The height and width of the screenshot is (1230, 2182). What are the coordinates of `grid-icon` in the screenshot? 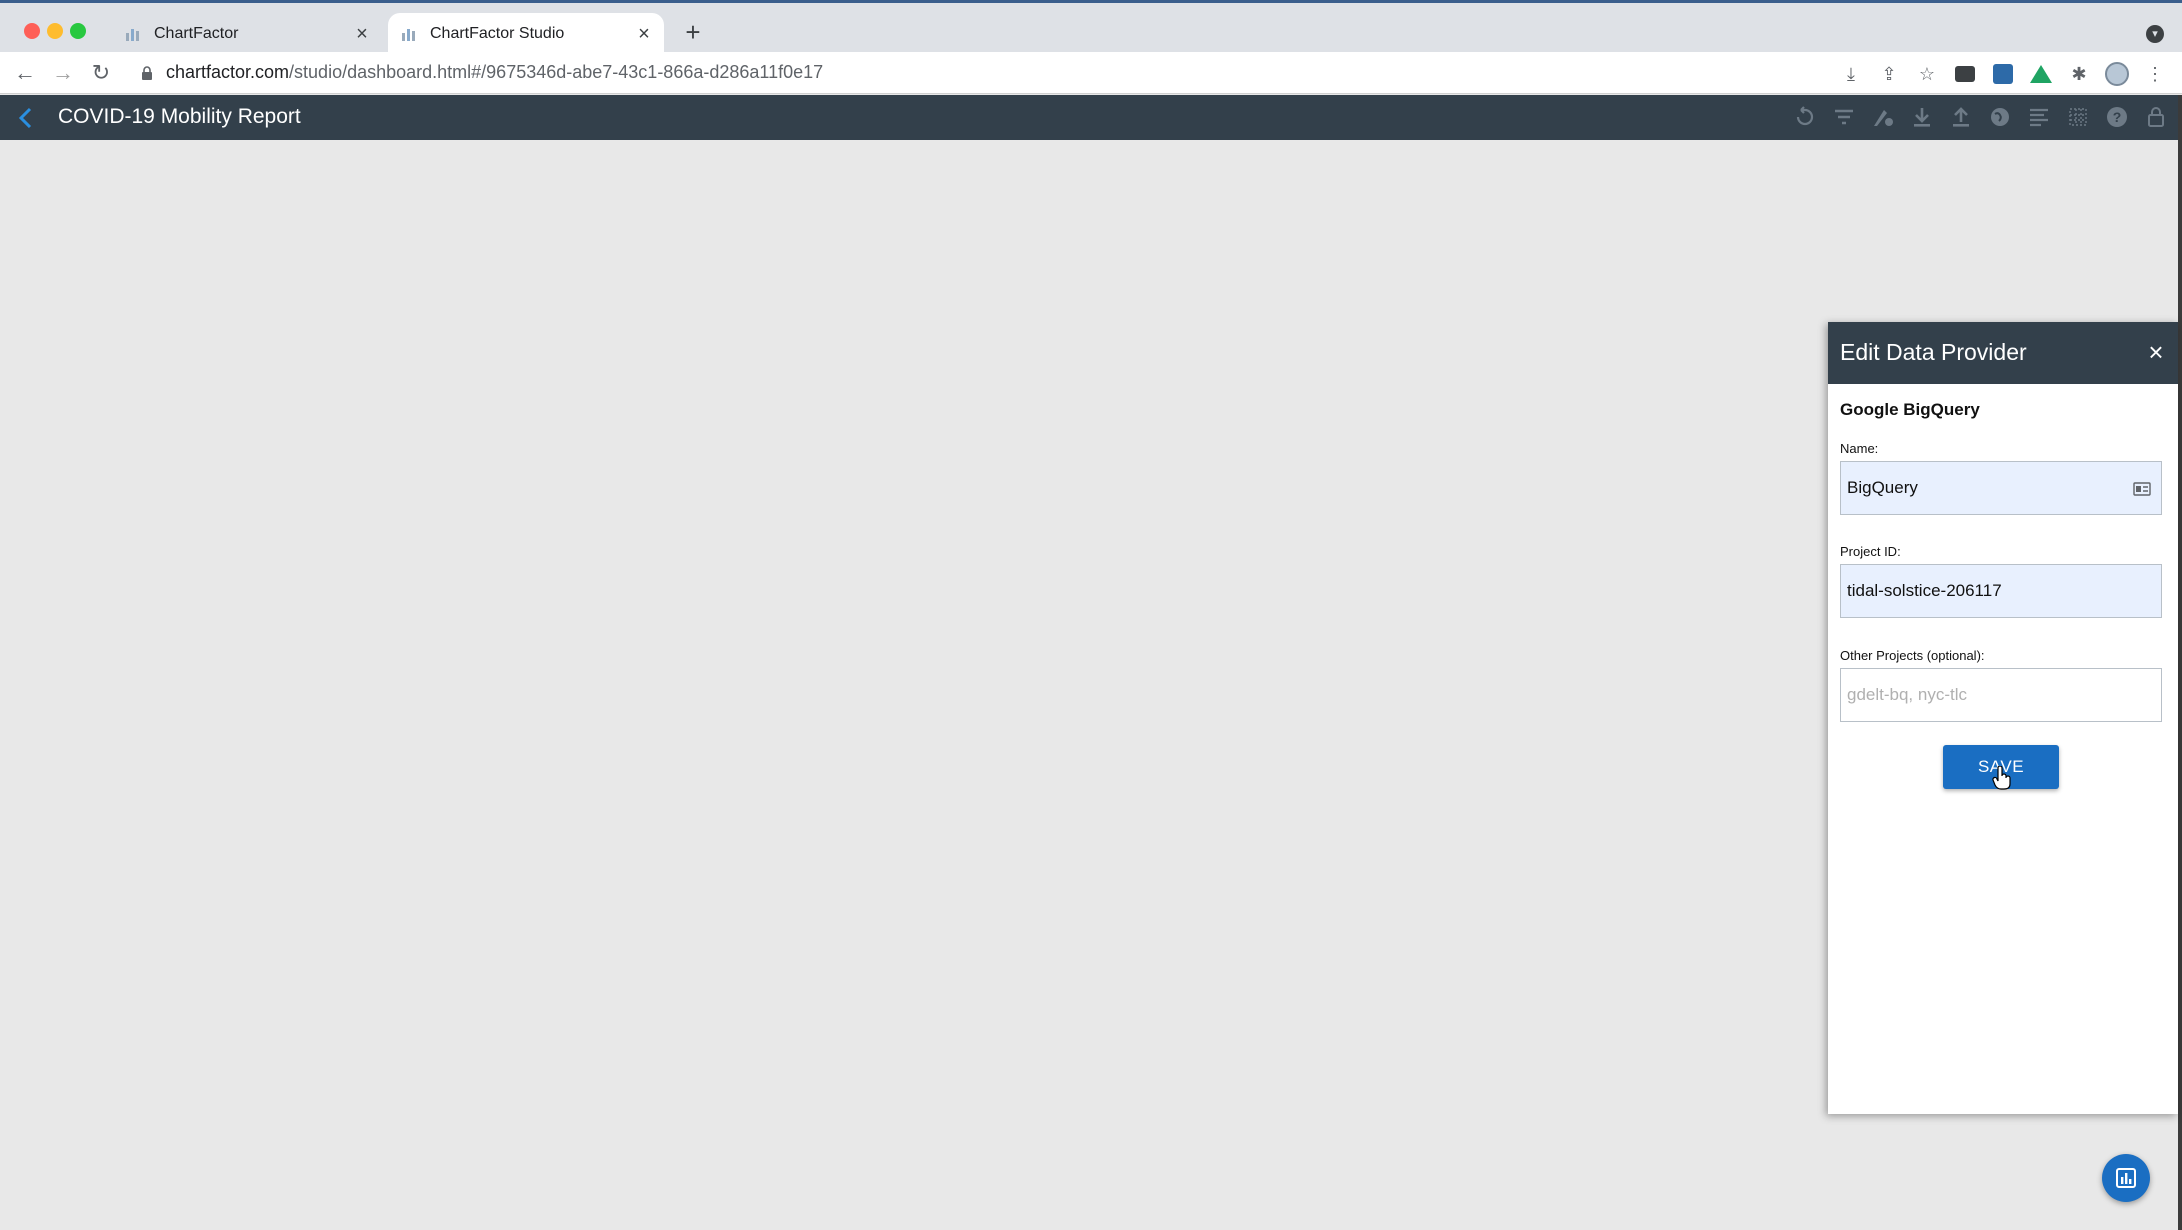 It's located at (2078, 117).